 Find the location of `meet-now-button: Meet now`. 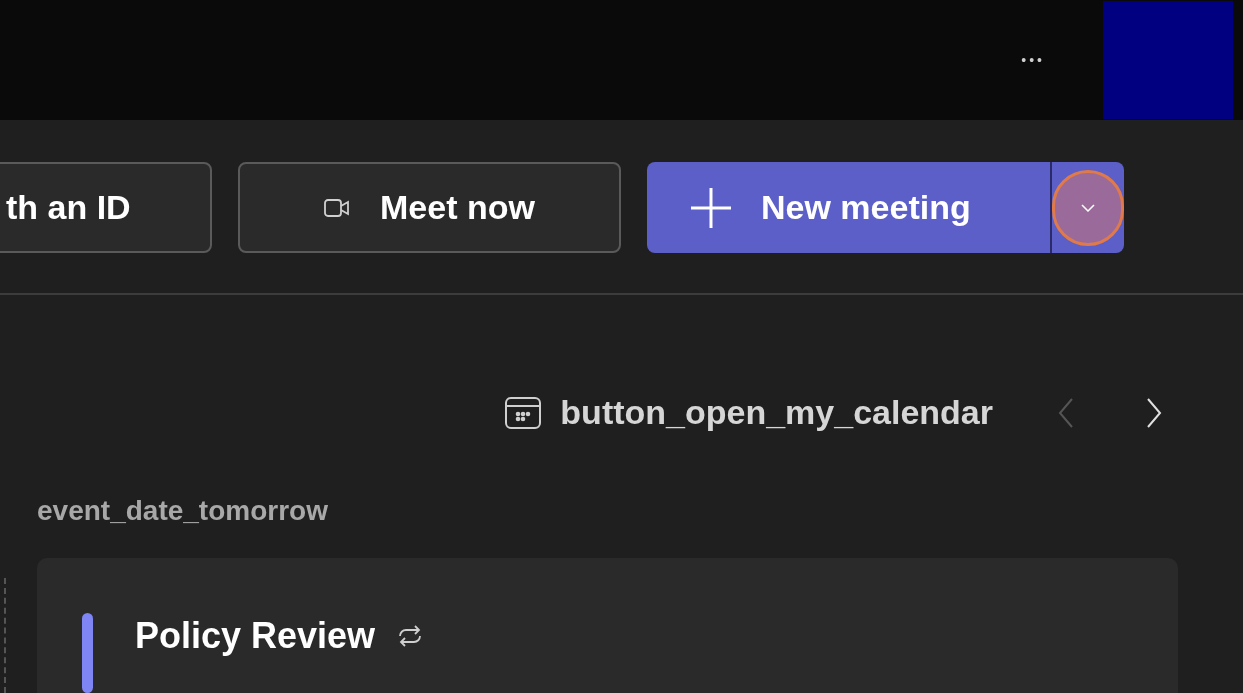

meet-now-button: Meet now is located at coordinates (429, 208).